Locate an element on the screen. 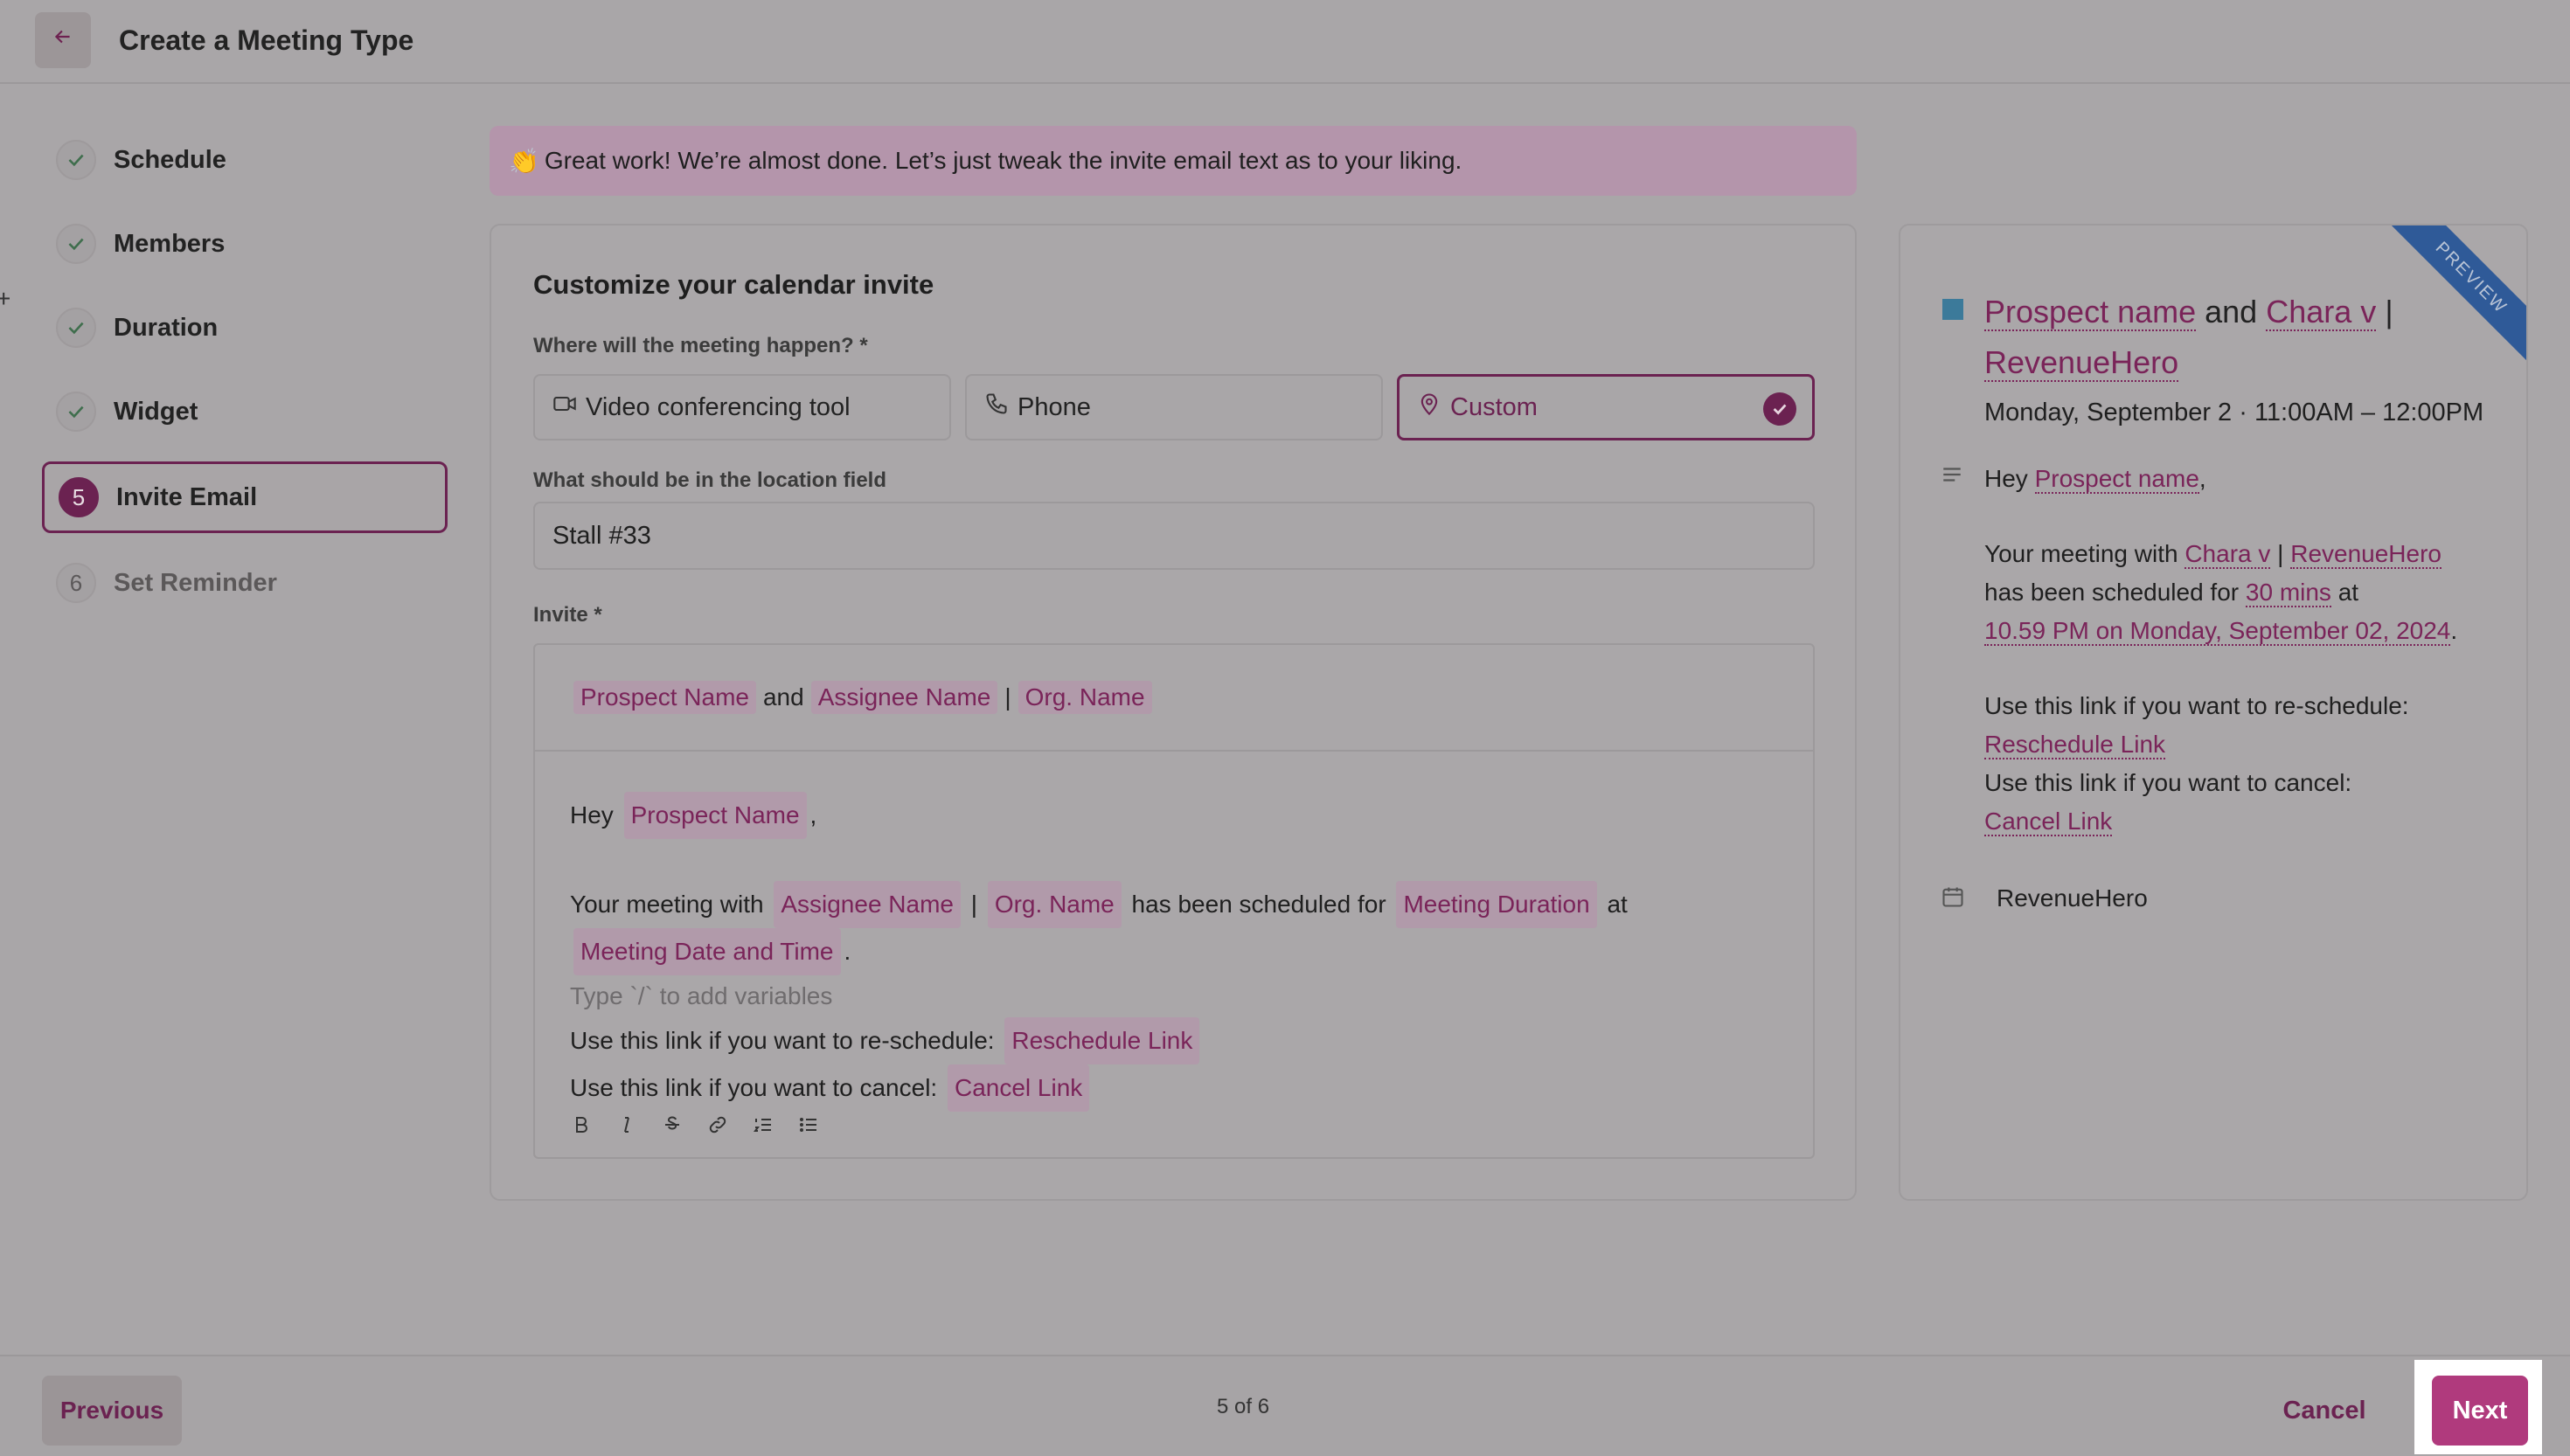 This screenshot has height=1456, width=2570. body-text: , is located at coordinates (813, 815).